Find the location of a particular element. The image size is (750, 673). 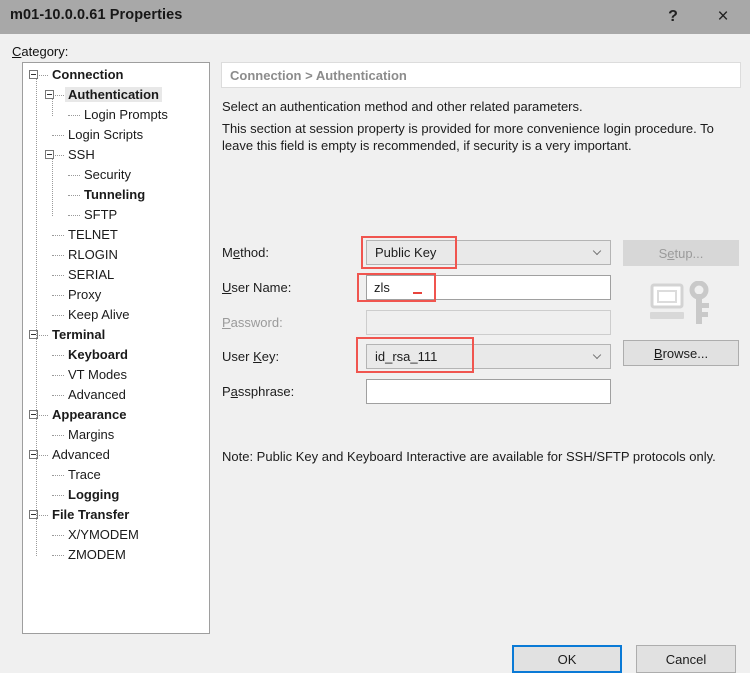

tree-item-telnet: TELNET is located at coordinates (93, 235).